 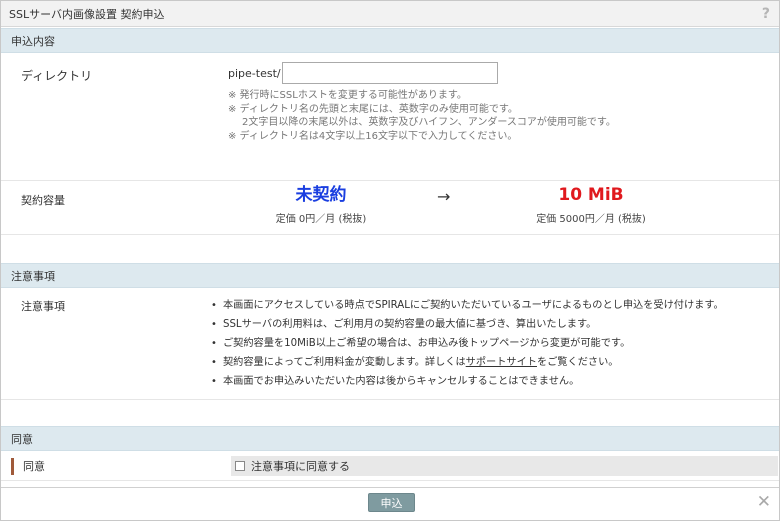 What do you see at coordinates (390, 40) in the screenshot?
I see `section-header-application: 申込内容` at bounding box center [390, 40].